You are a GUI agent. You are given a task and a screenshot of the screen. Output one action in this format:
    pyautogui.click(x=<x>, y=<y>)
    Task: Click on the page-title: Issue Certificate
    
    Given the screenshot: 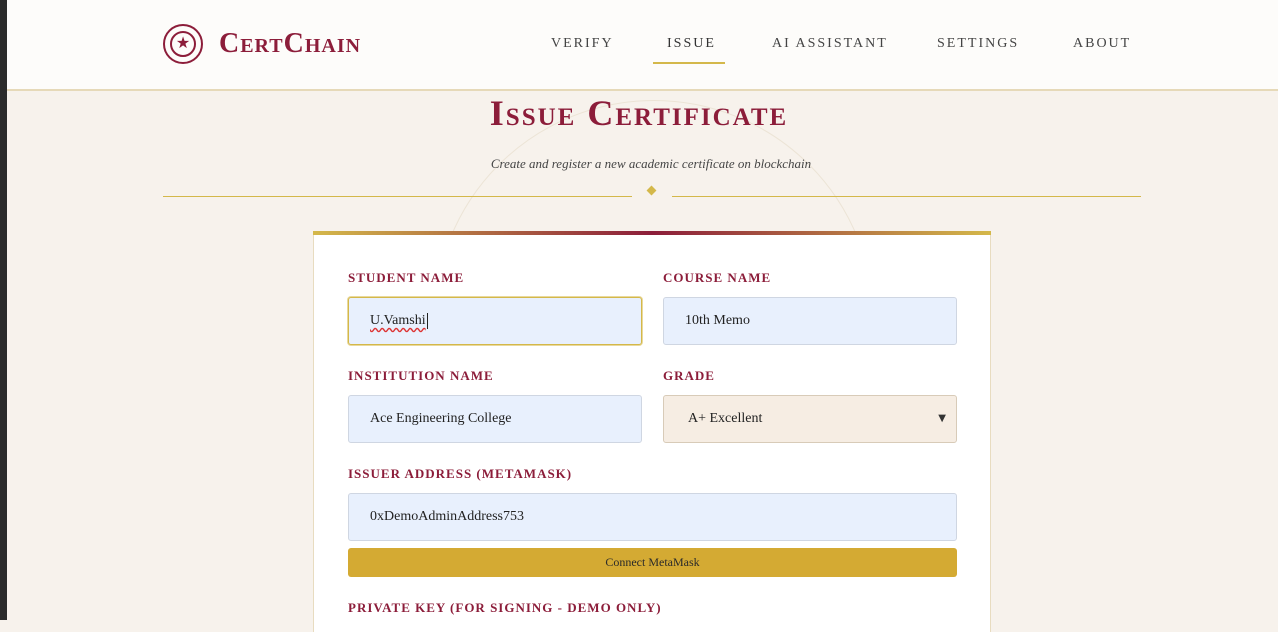 What is the action you would take?
    pyautogui.click(x=639, y=113)
    